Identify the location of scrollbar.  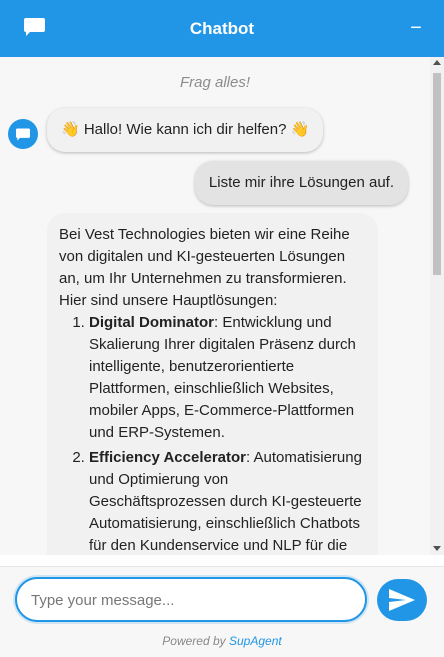
(437, 306).